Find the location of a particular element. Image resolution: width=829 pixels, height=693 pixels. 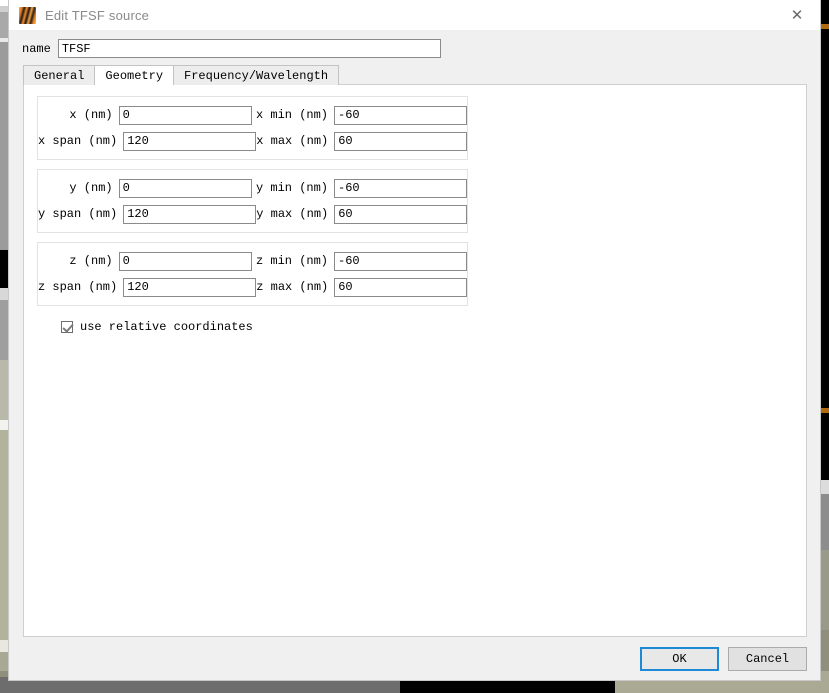

z-max-input is located at coordinates (401, 287).